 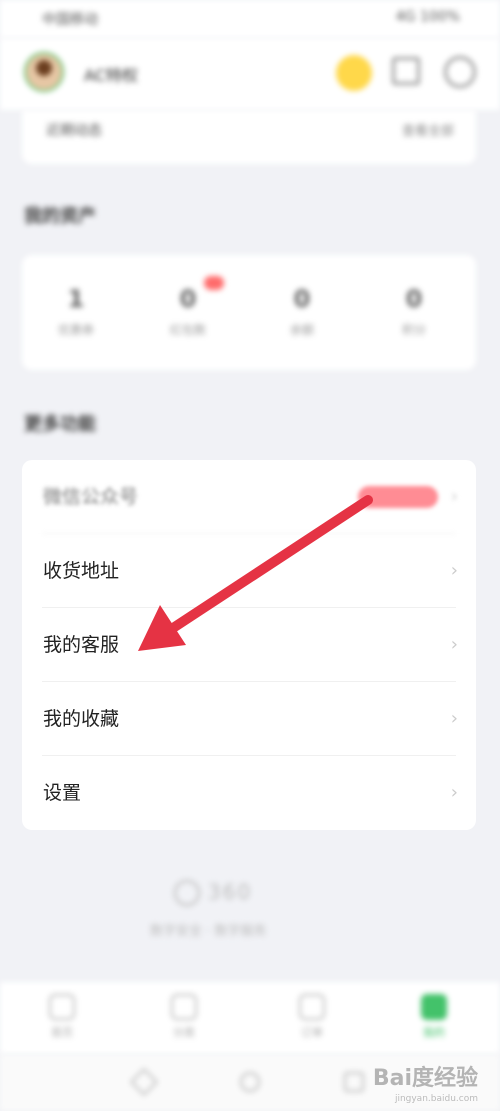 I want to click on asset-value: 1, so click(x=76, y=299).